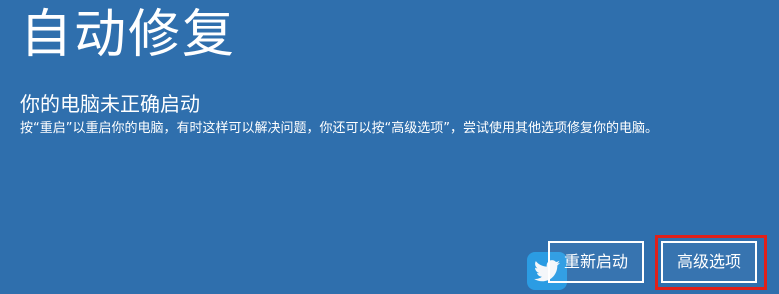  I want to click on advanced-options-button: 高级选项, so click(709, 262).